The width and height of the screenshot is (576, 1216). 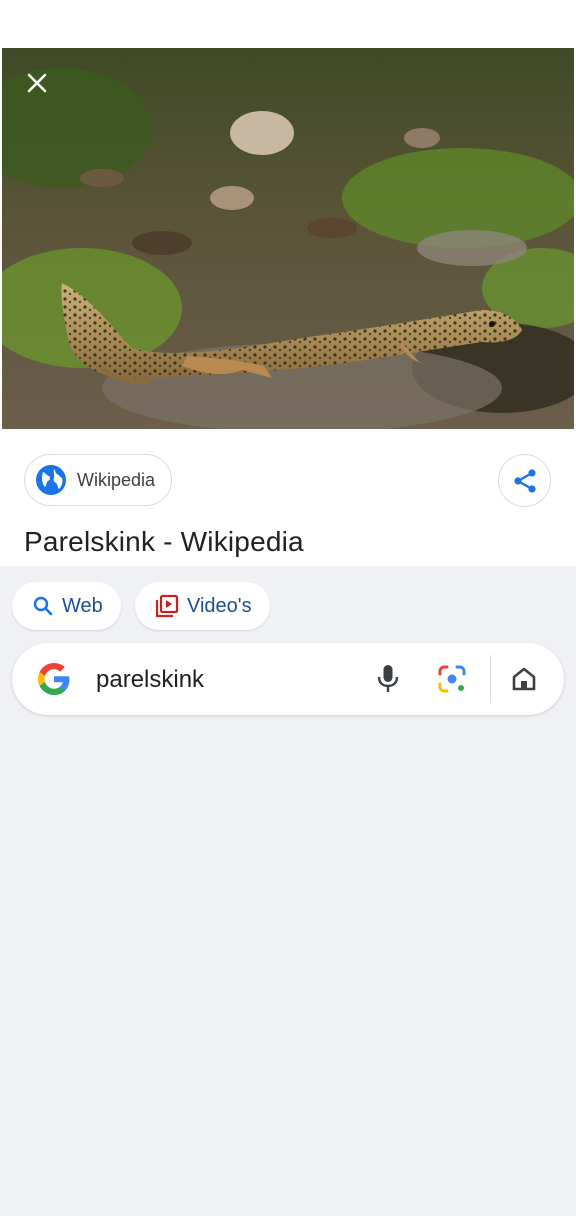 I want to click on close-icon, so click(x=37, y=83).